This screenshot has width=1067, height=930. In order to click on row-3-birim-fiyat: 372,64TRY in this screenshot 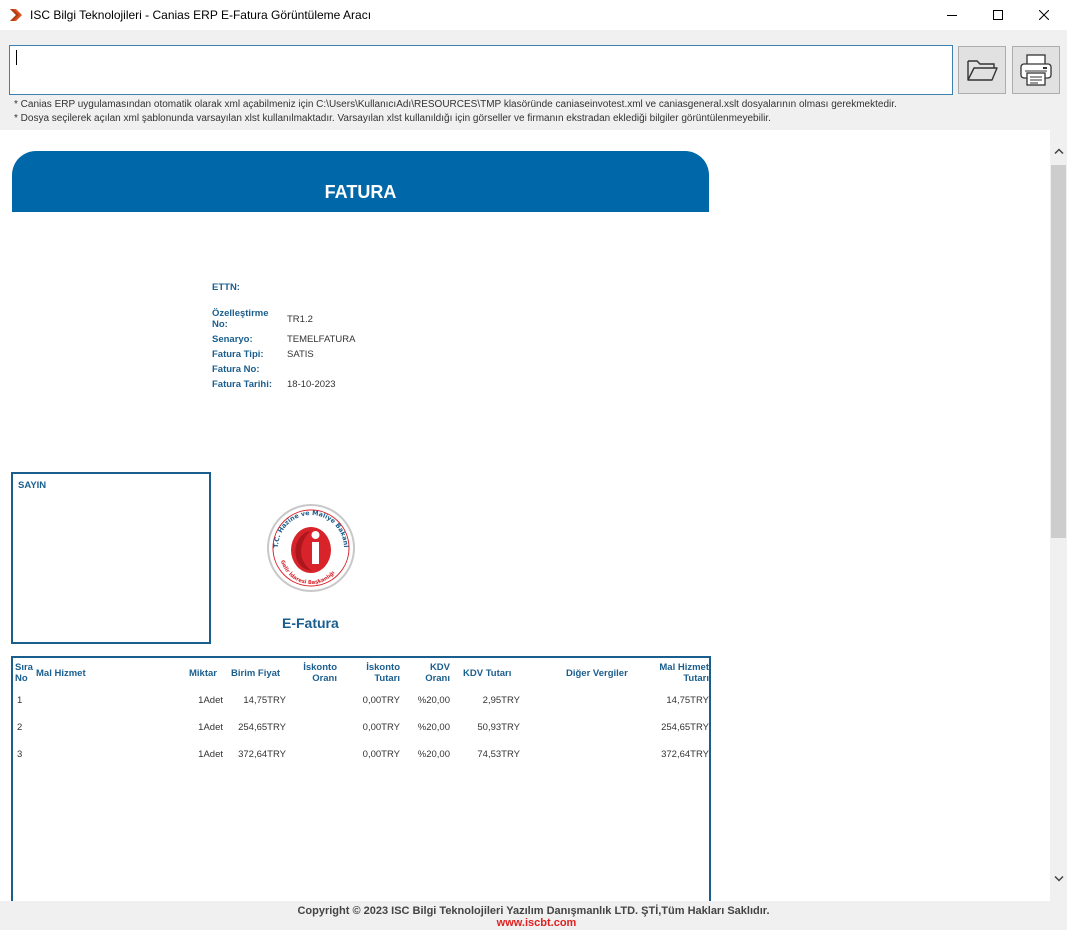, I will do `click(262, 754)`.